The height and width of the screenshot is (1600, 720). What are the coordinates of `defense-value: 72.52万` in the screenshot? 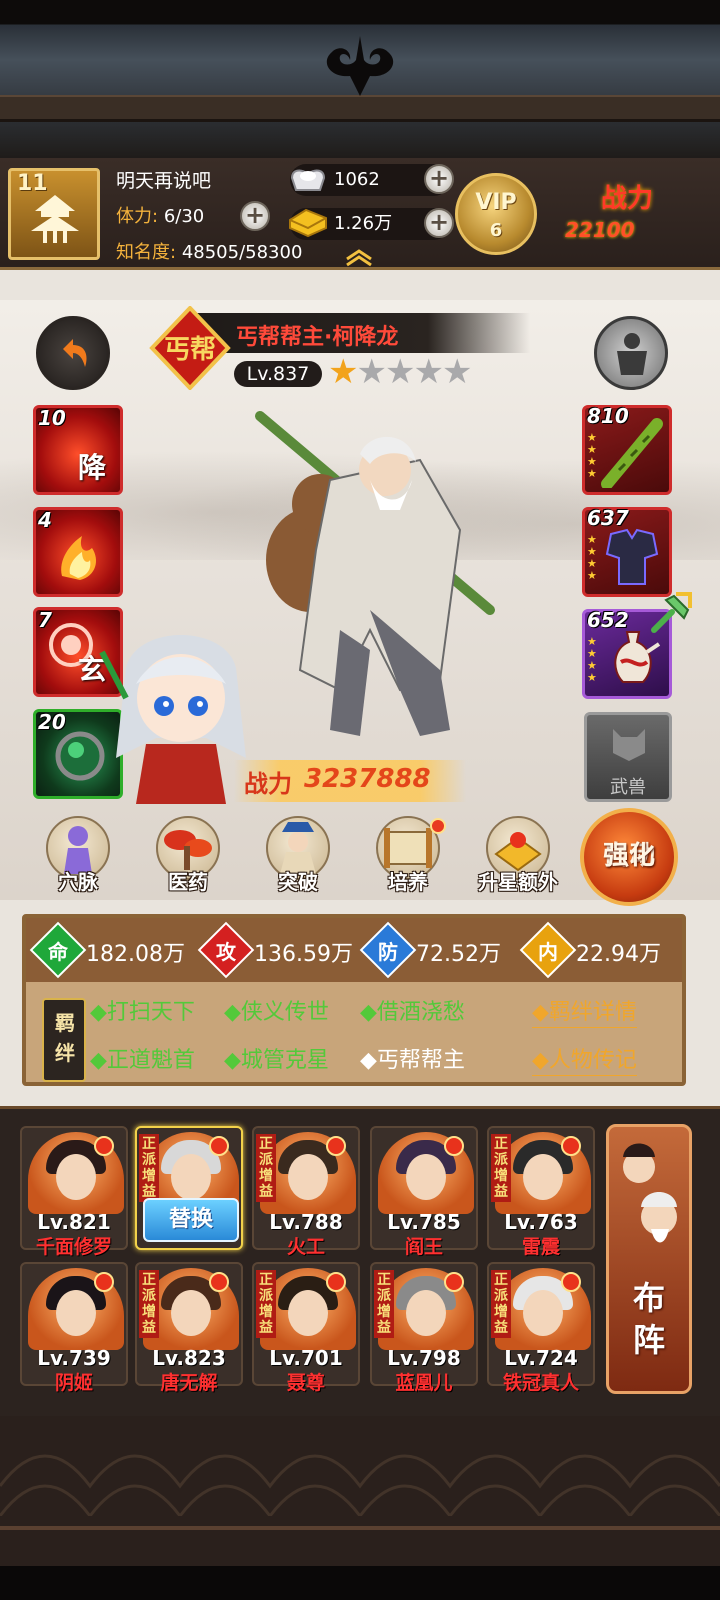 It's located at (458, 954).